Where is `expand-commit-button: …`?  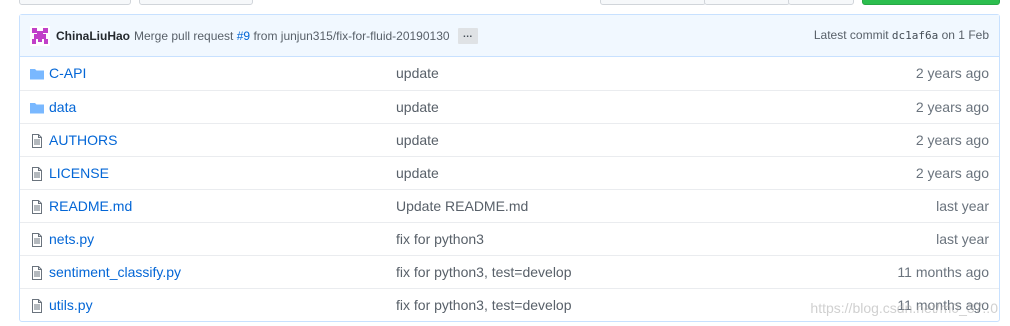
expand-commit-button: … is located at coordinates (467, 35).